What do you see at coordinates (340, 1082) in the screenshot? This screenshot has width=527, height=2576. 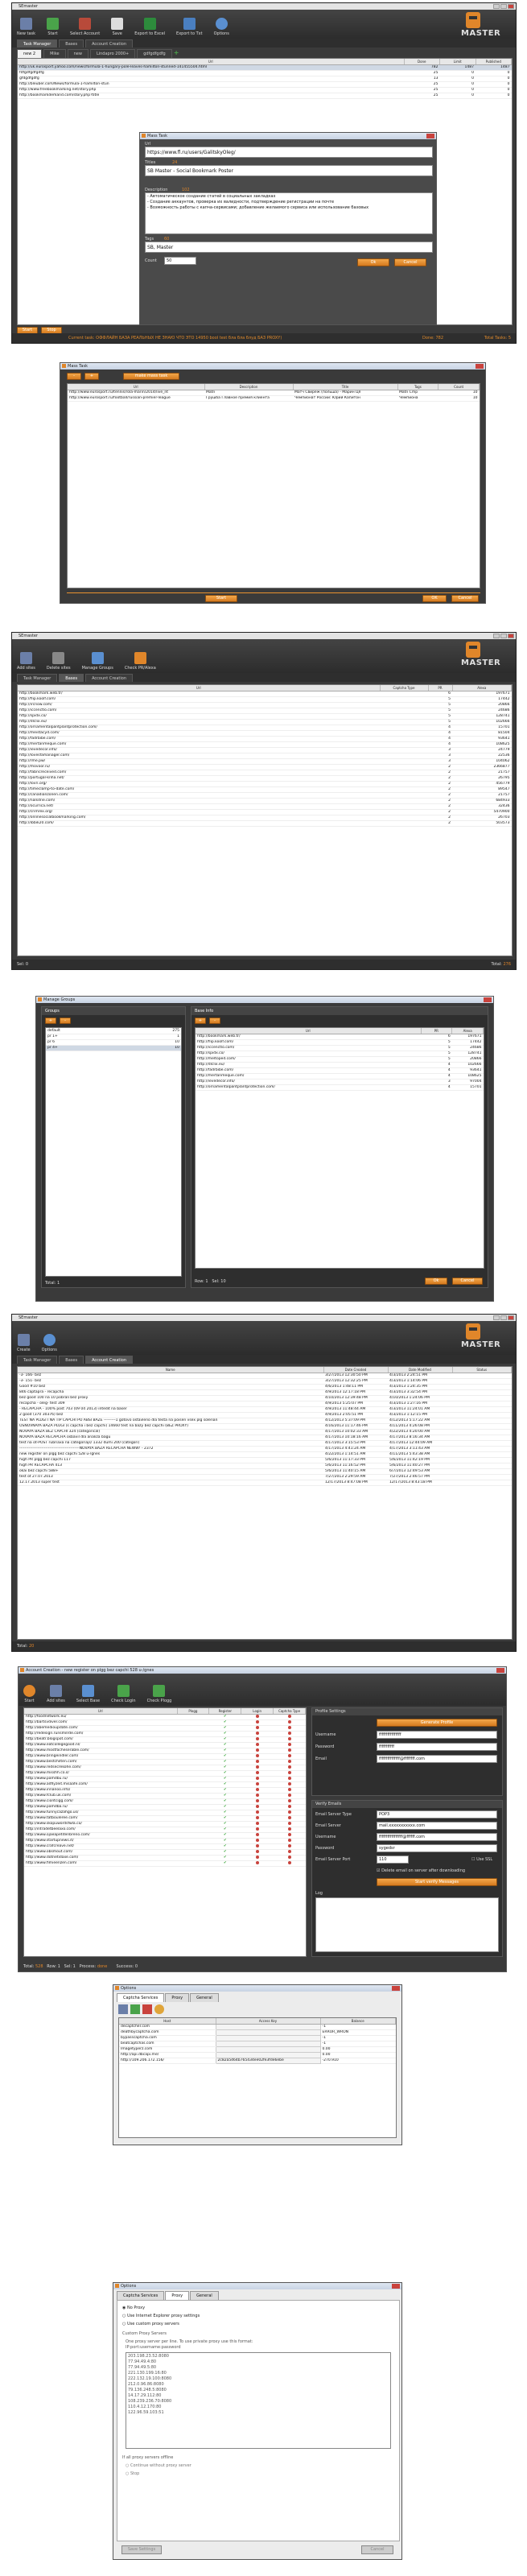 I see `table-row: http://ievedecor.info/3 97004` at bounding box center [340, 1082].